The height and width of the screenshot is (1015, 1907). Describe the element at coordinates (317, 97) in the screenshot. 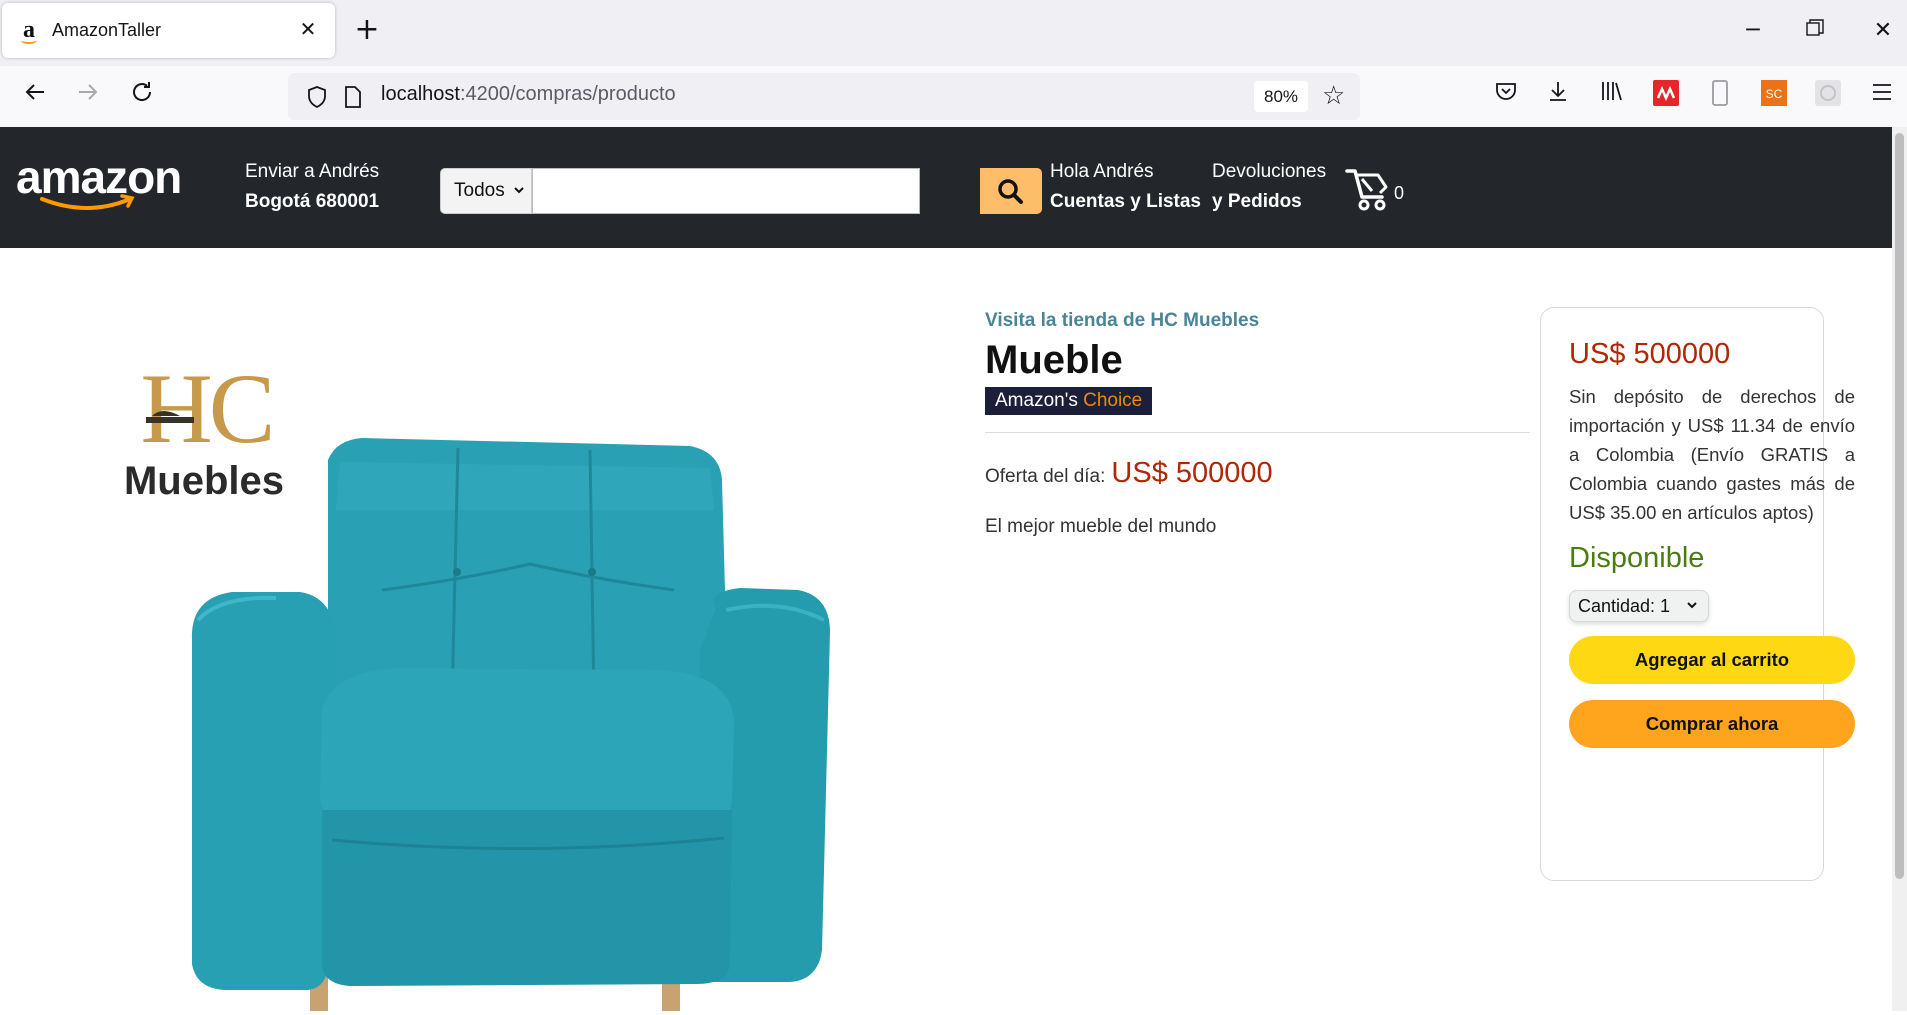

I see `shield-icon` at that location.